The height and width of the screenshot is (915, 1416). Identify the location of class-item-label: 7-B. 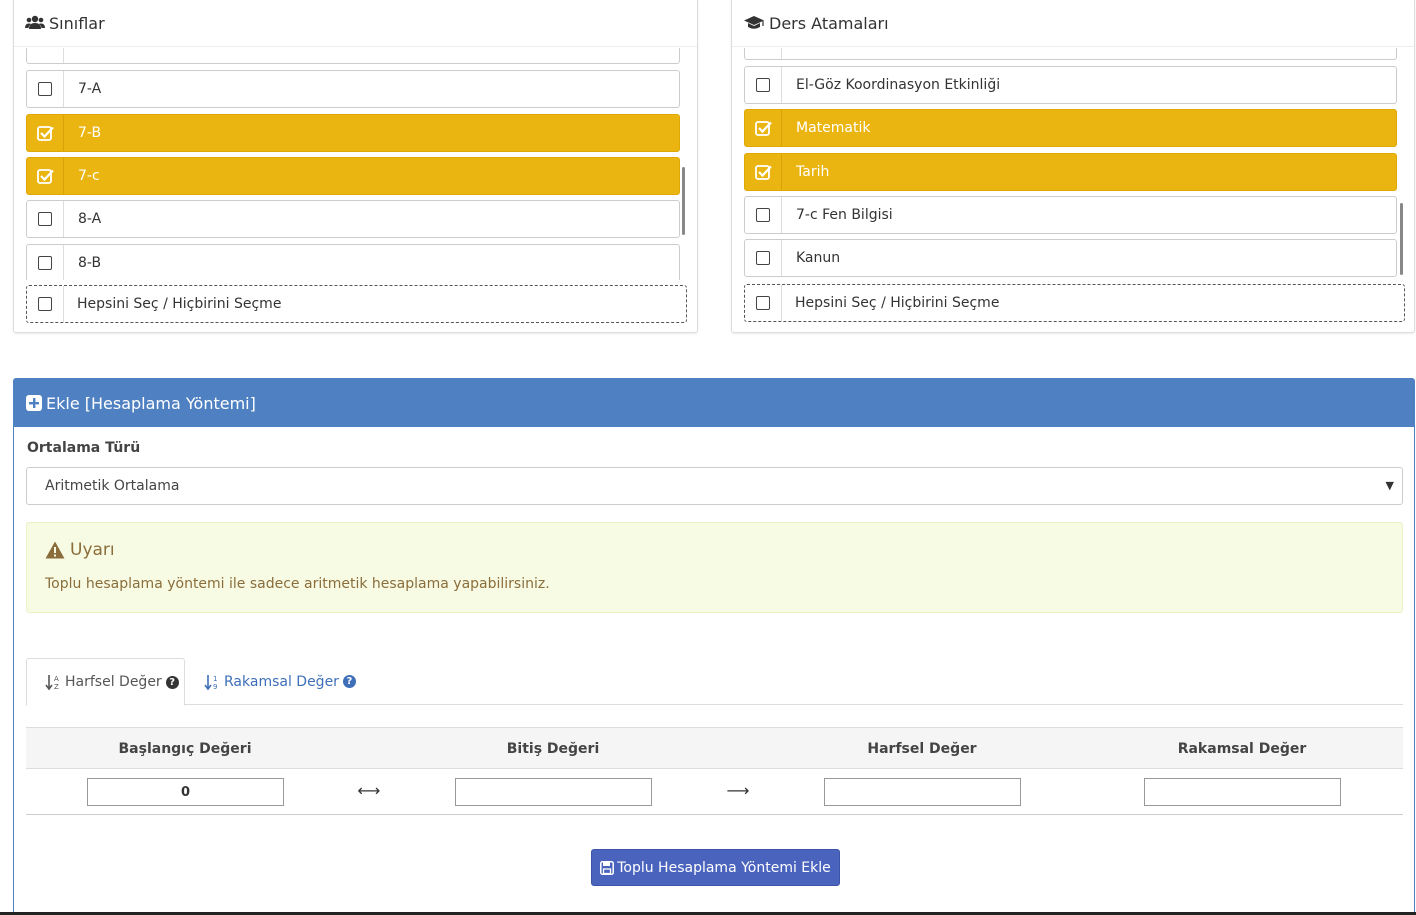
(90, 133).